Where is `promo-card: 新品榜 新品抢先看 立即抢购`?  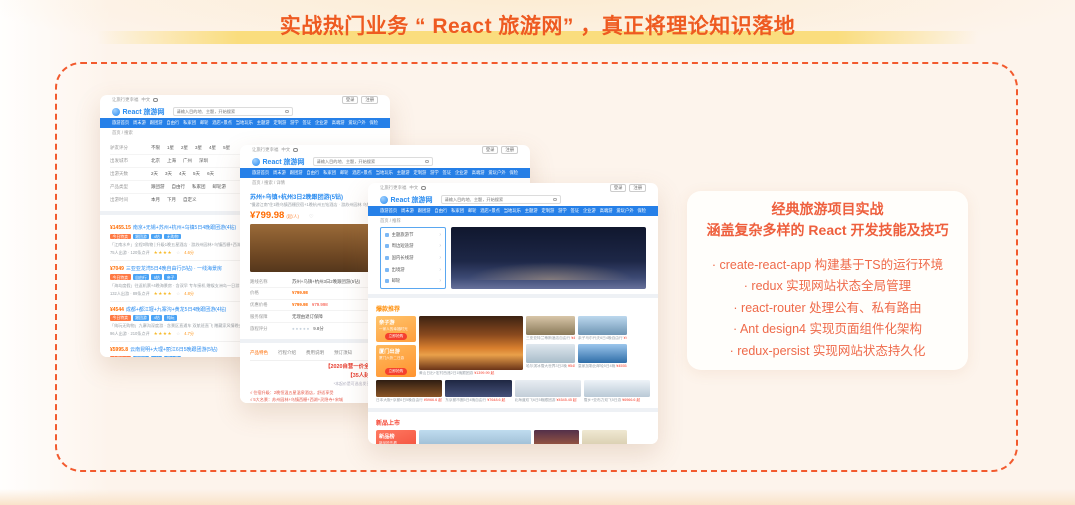 promo-card: 新品榜 新品抢先看 立即抢购 is located at coordinates (396, 437).